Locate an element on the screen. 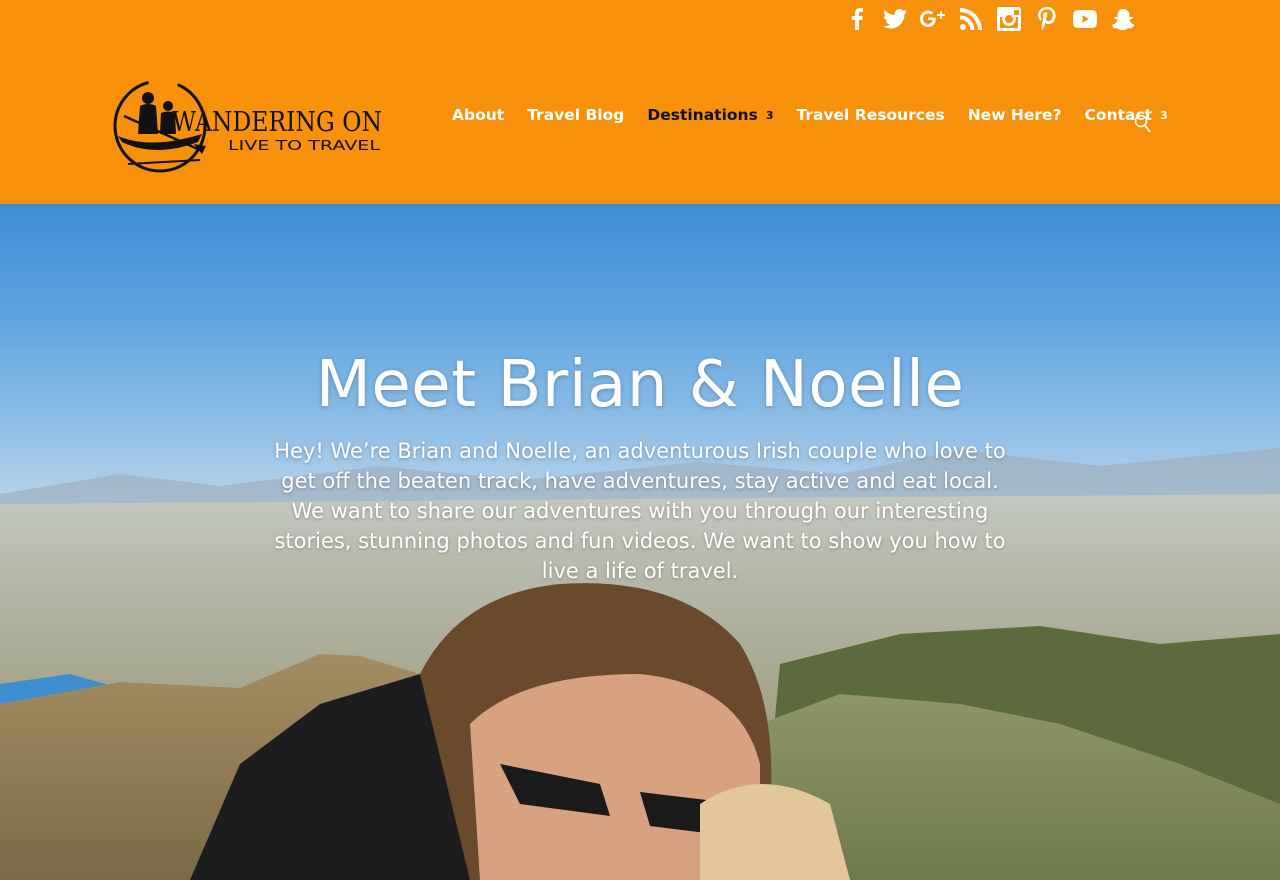 The width and height of the screenshot is (1280, 880). nav-item-label: Destinations is located at coordinates (702, 115).